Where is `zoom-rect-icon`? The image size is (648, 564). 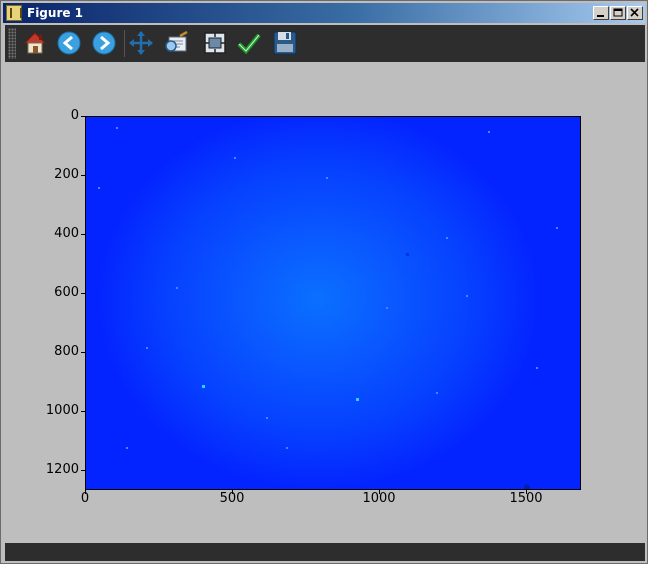
zoom-rect-icon is located at coordinates (176, 41).